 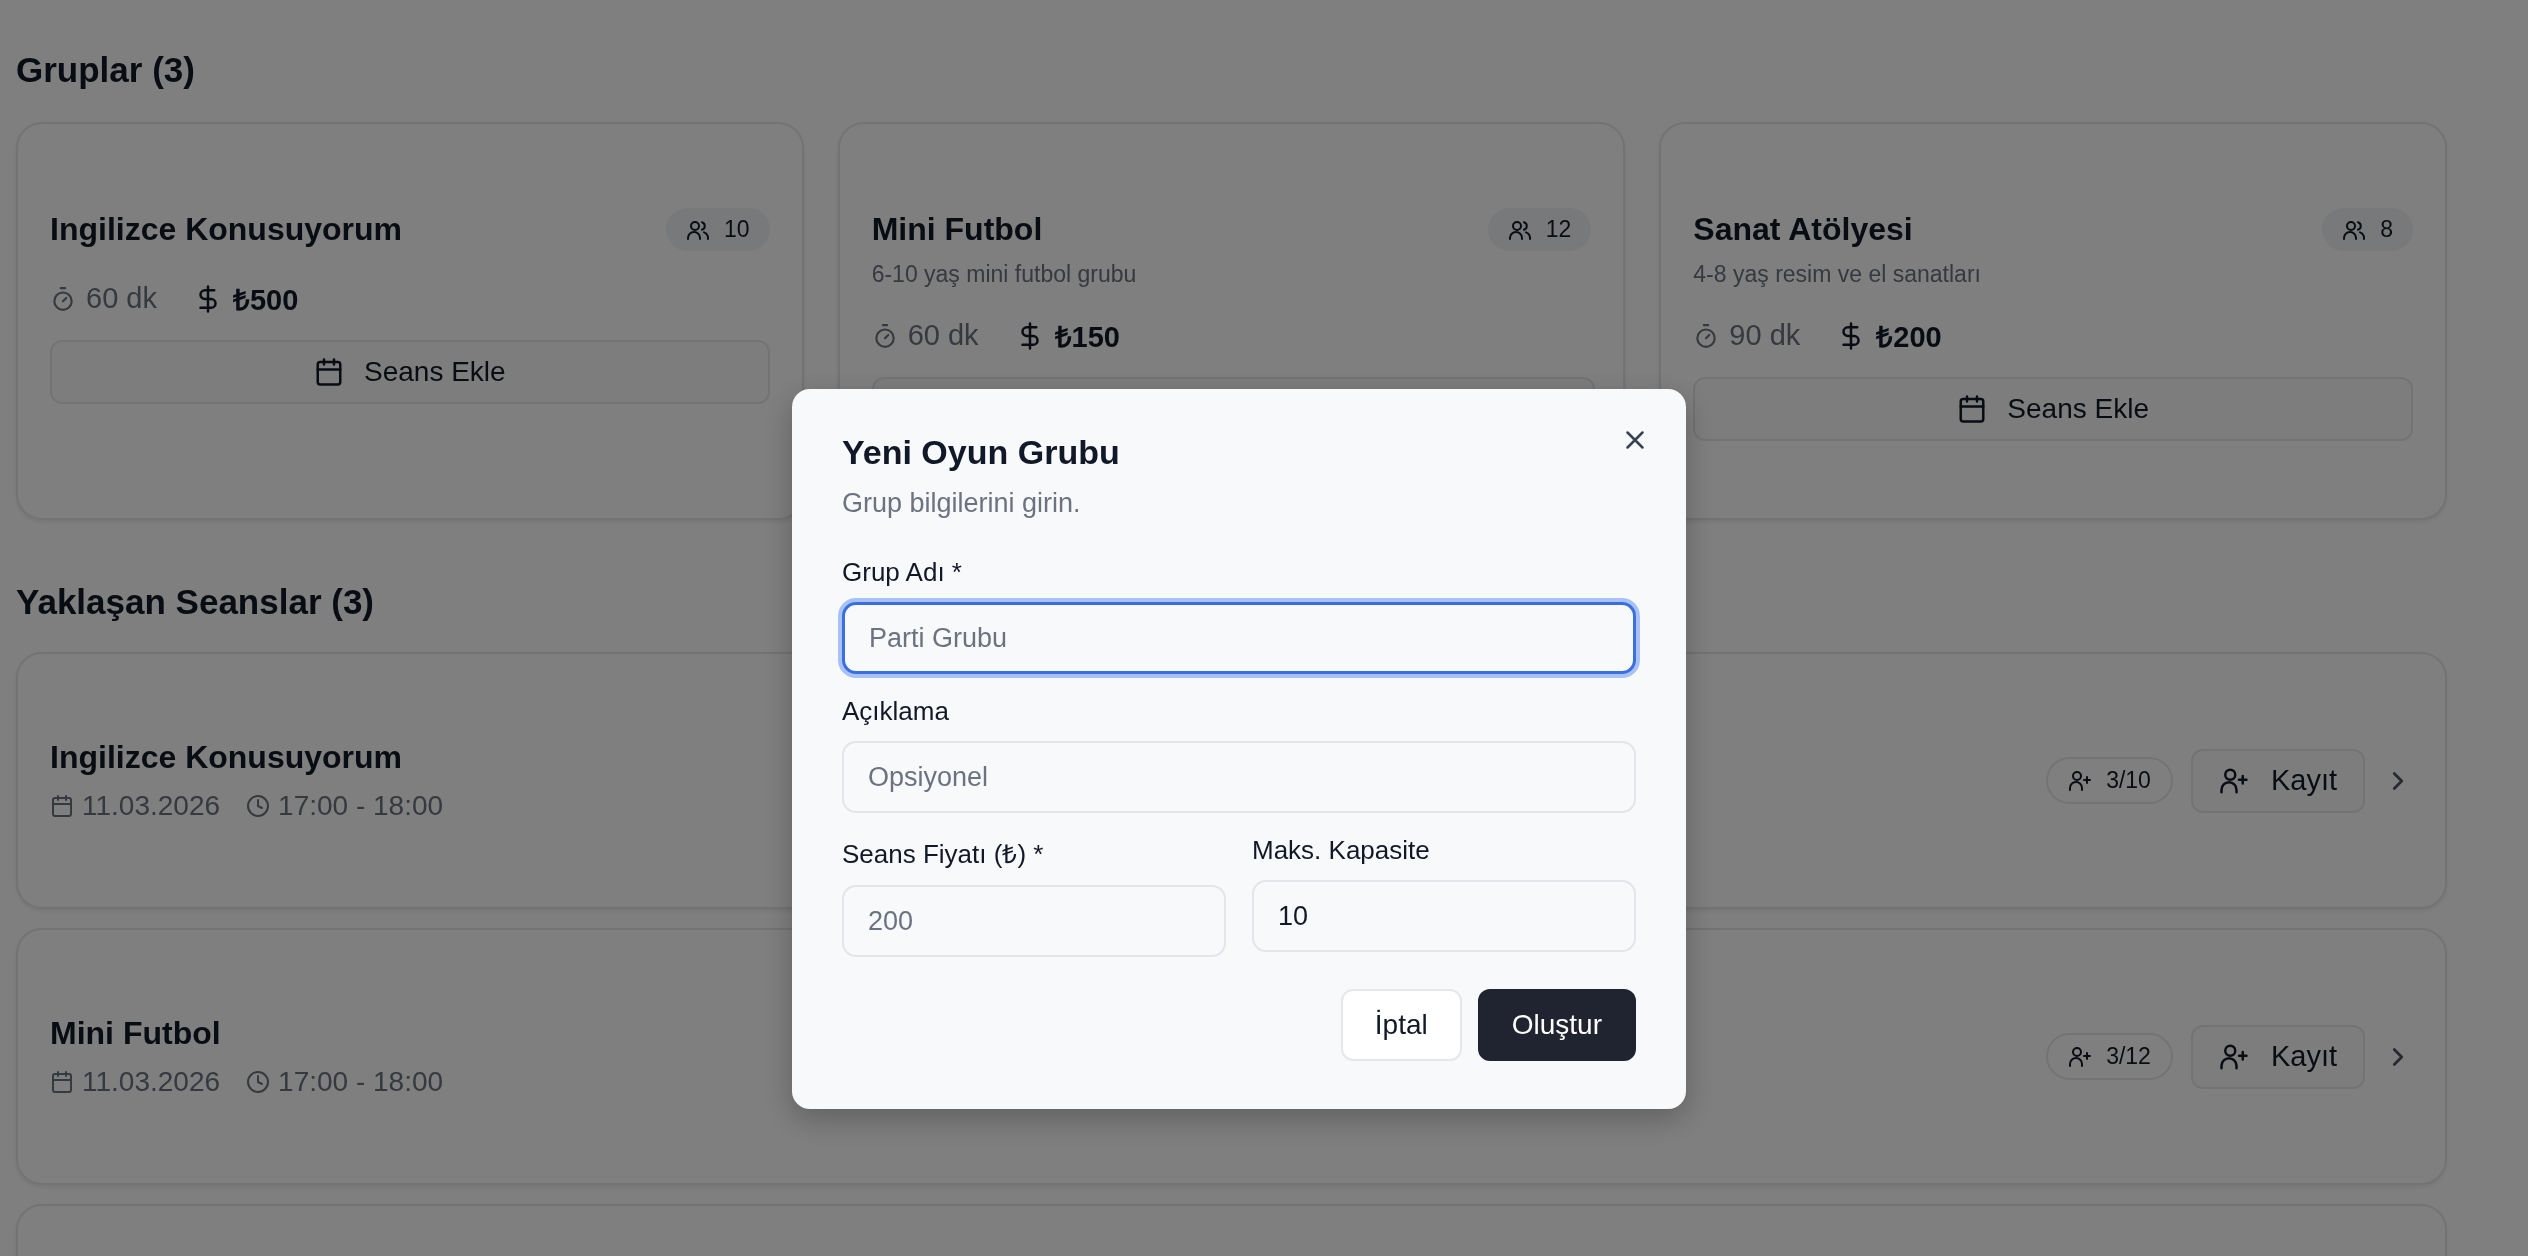 What do you see at coordinates (227, 757) in the screenshot?
I see `session-name: Ingilizce Konusuyorum` at bounding box center [227, 757].